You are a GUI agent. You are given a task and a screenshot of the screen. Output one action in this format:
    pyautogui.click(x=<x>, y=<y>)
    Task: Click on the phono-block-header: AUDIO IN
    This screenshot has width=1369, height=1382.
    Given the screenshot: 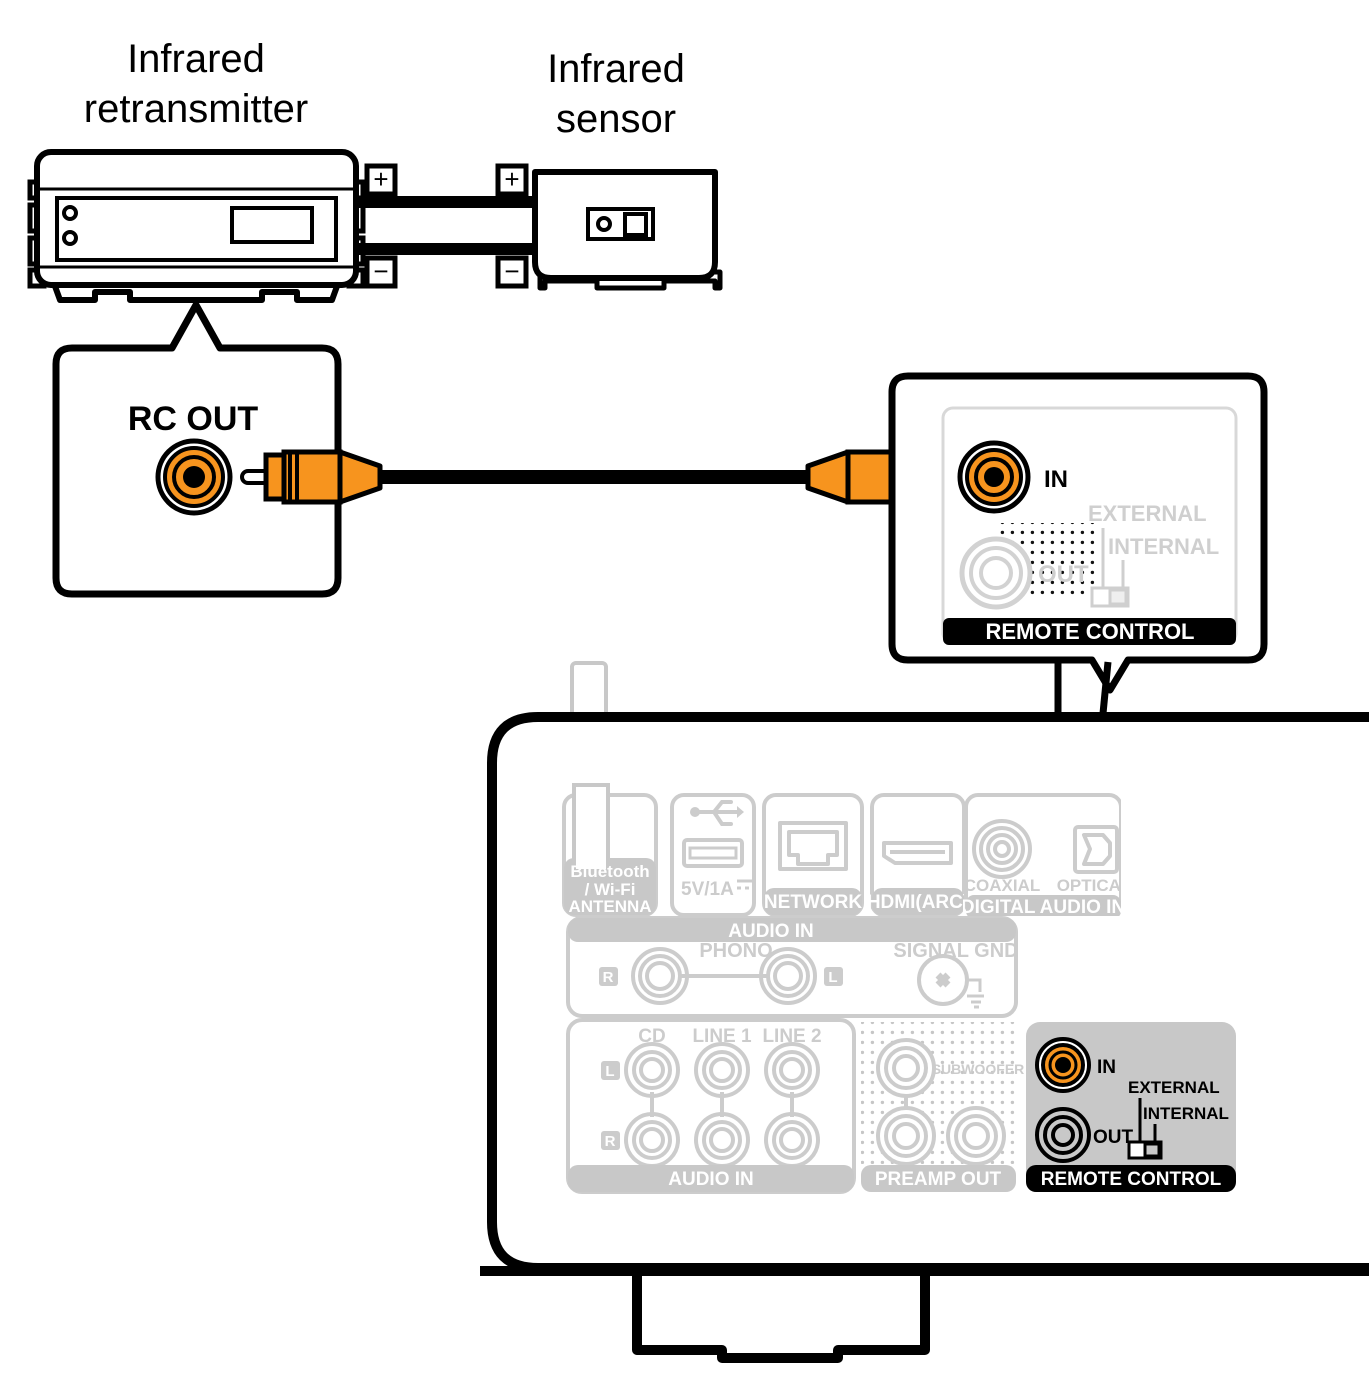 What is the action you would take?
    pyautogui.click(x=771, y=931)
    